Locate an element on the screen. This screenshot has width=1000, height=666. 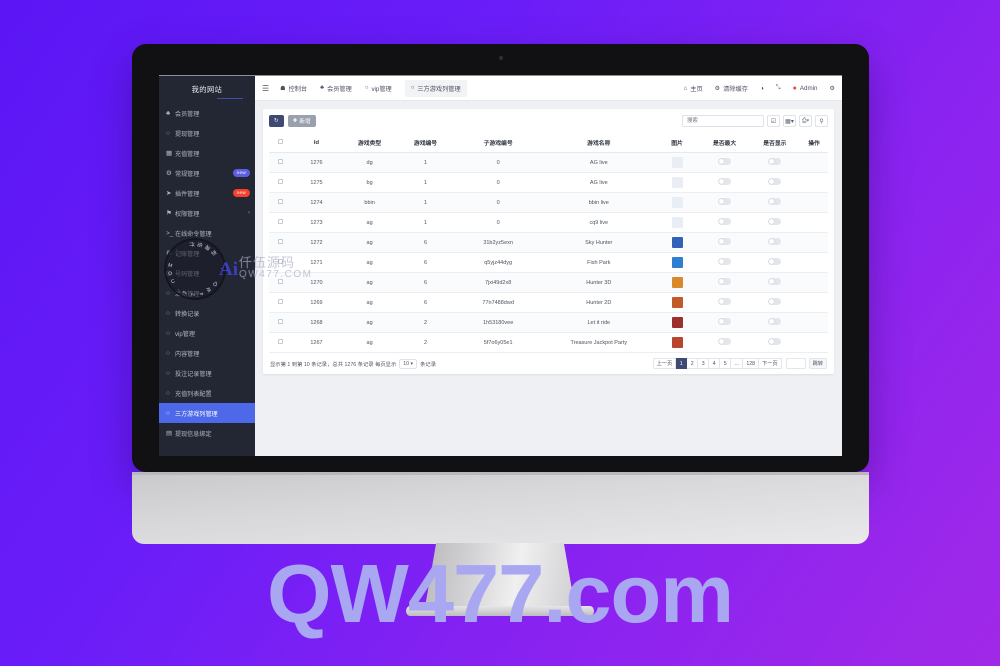
top-nav-tab-0: ☗ 控制台 is located at coordinates (293, 88).